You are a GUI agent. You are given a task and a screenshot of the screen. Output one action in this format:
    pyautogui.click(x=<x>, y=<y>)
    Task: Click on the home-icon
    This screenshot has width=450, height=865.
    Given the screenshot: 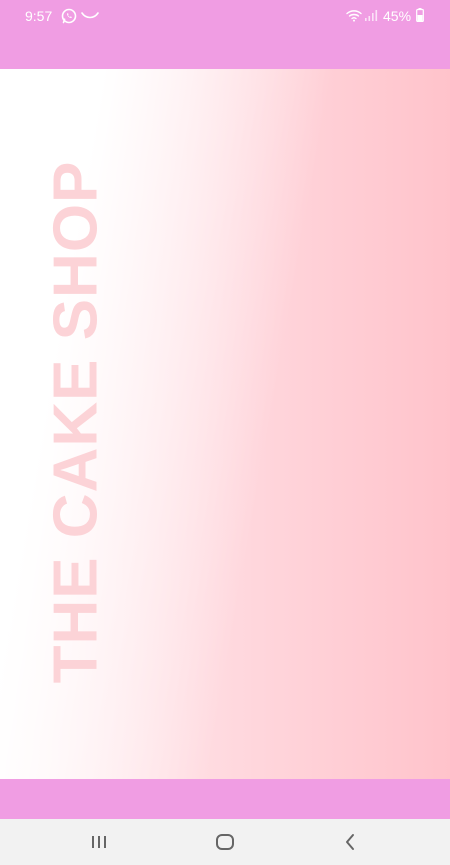 What is the action you would take?
    pyautogui.click(x=225, y=842)
    